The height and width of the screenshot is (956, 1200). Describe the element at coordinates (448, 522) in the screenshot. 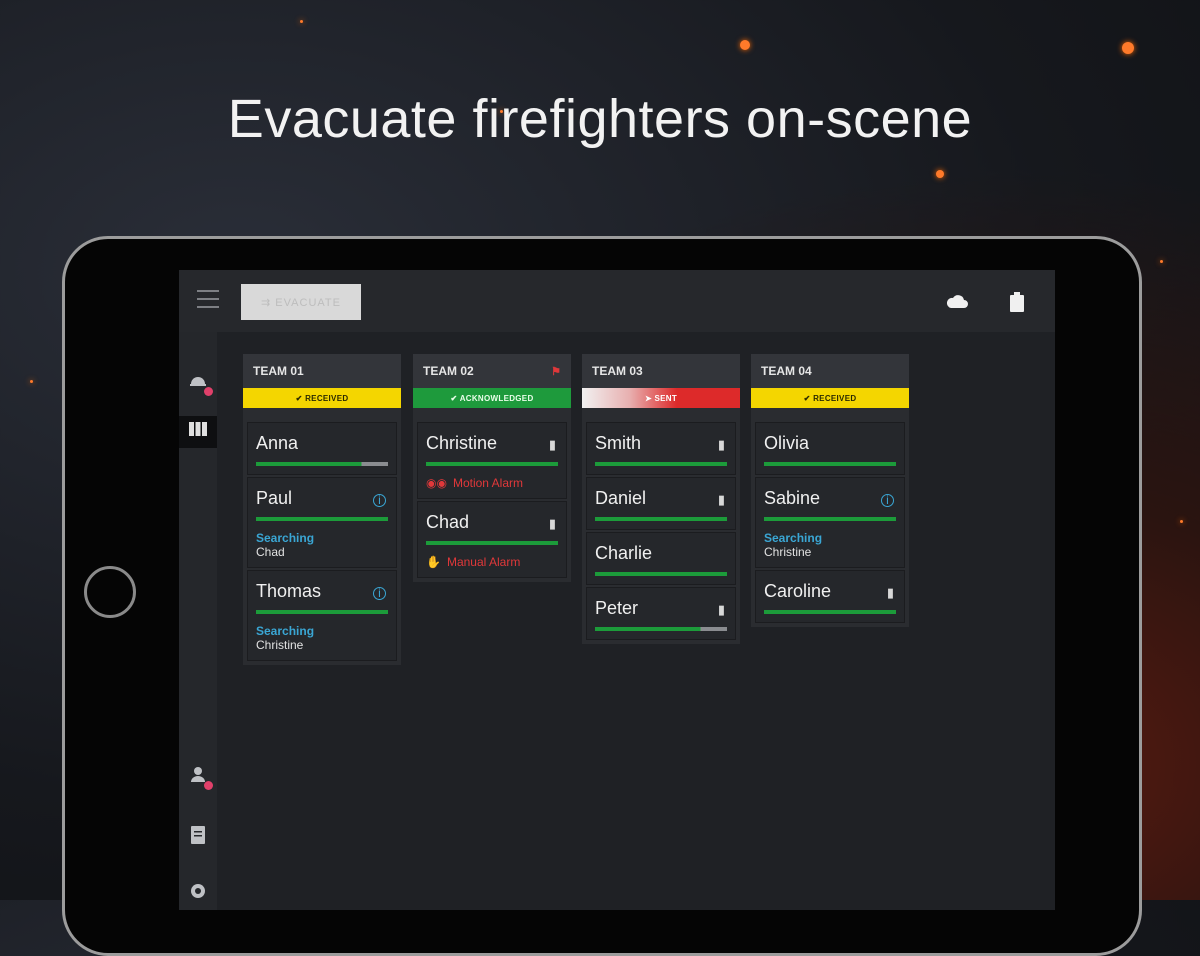

I see `member-name: Chad` at that location.